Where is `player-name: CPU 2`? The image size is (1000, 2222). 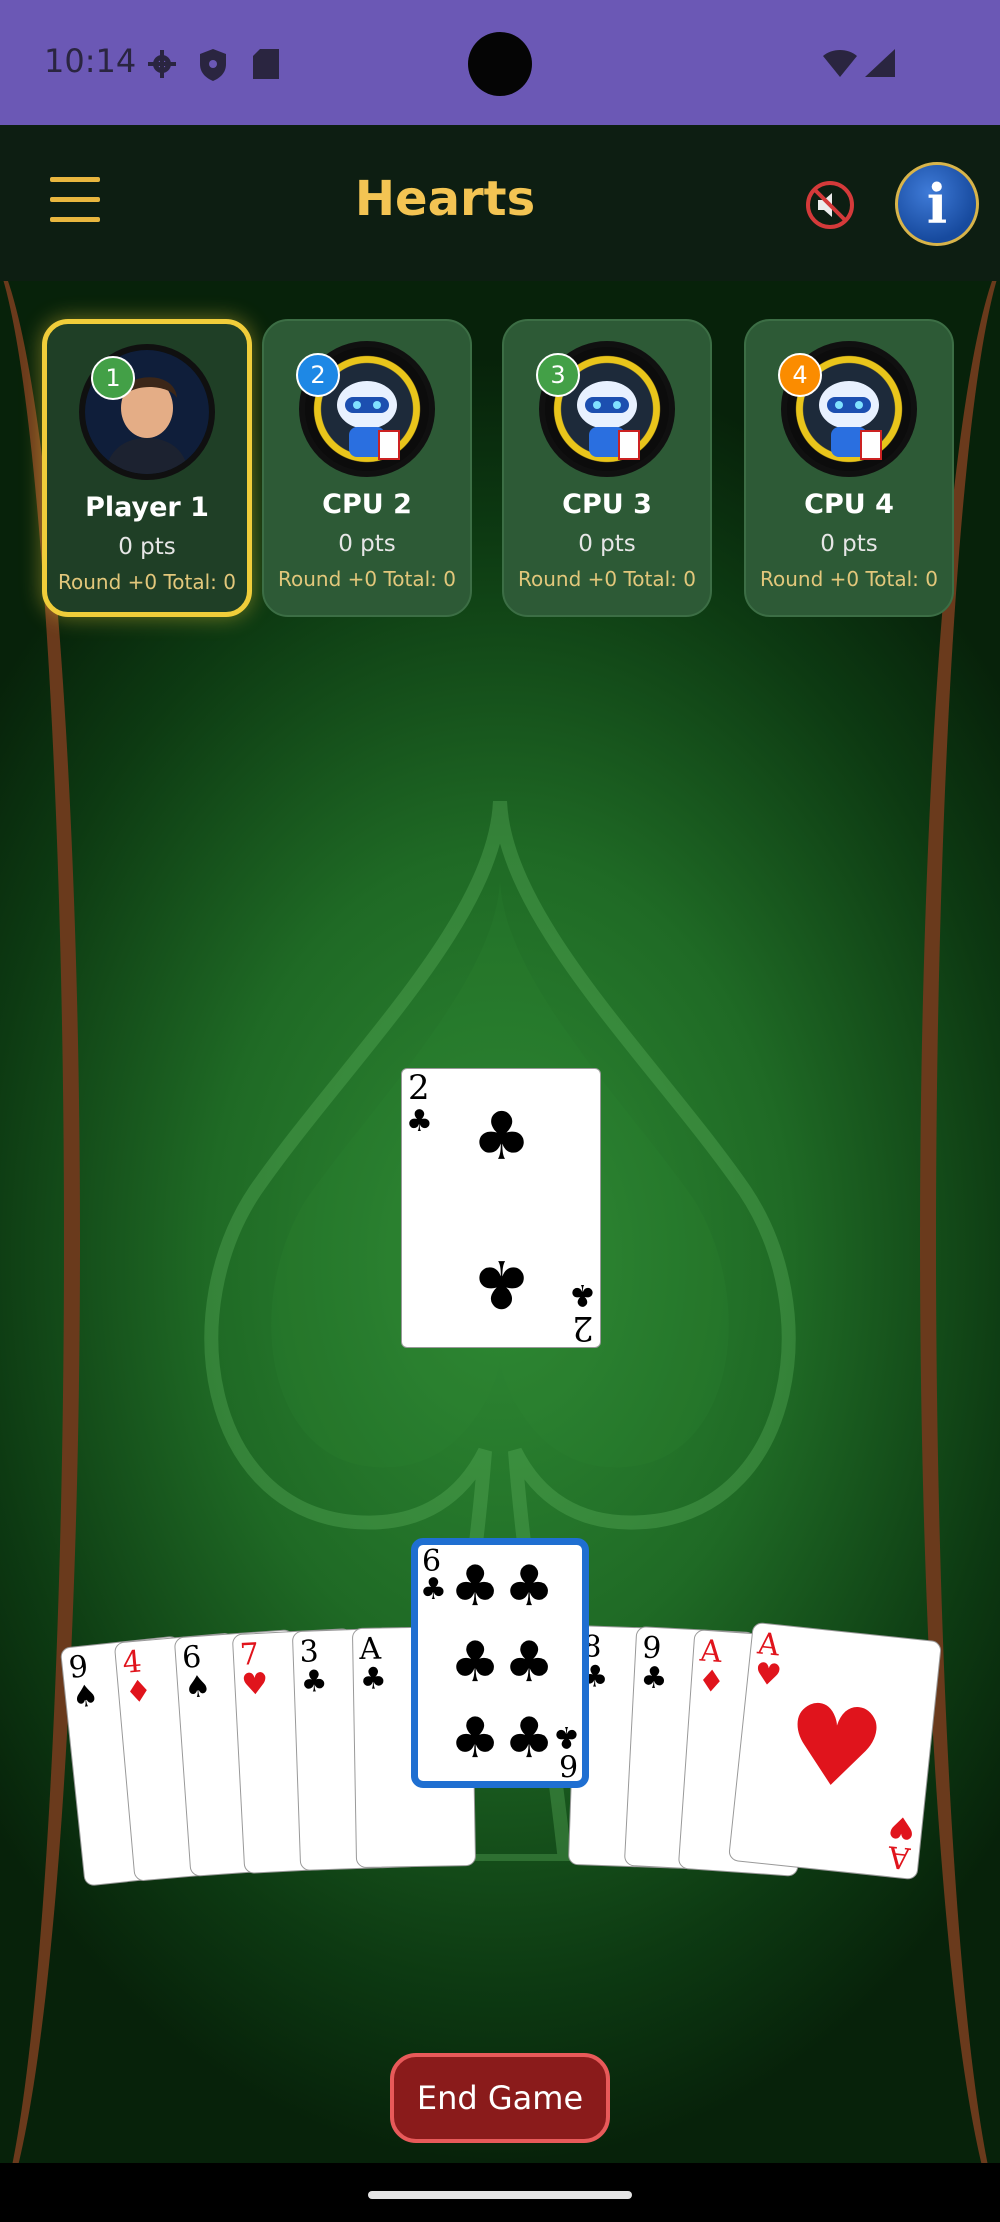
player-name: CPU 2 is located at coordinates (367, 504).